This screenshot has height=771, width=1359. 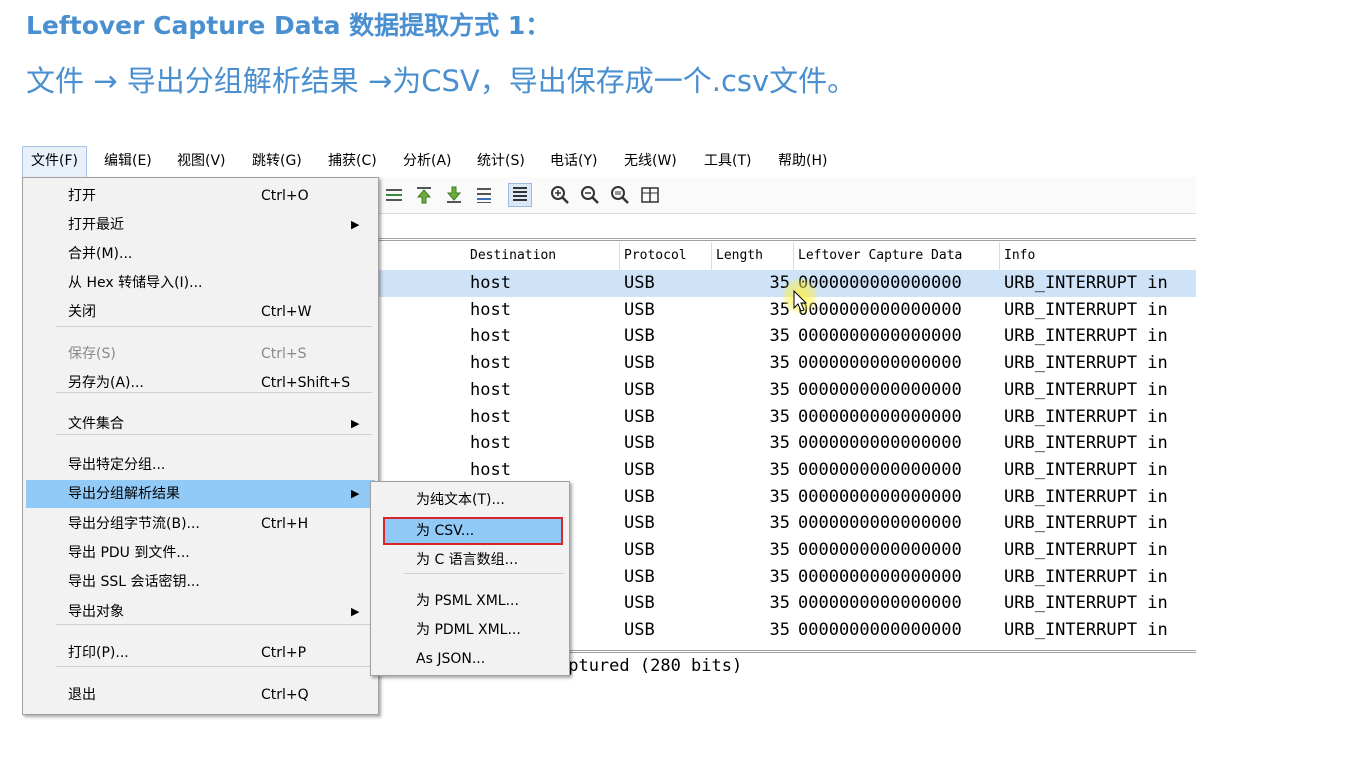 What do you see at coordinates (277, 161) in the screenshot?
I see `menu-go: 跳转(G)` at bounding box center [277, 161].